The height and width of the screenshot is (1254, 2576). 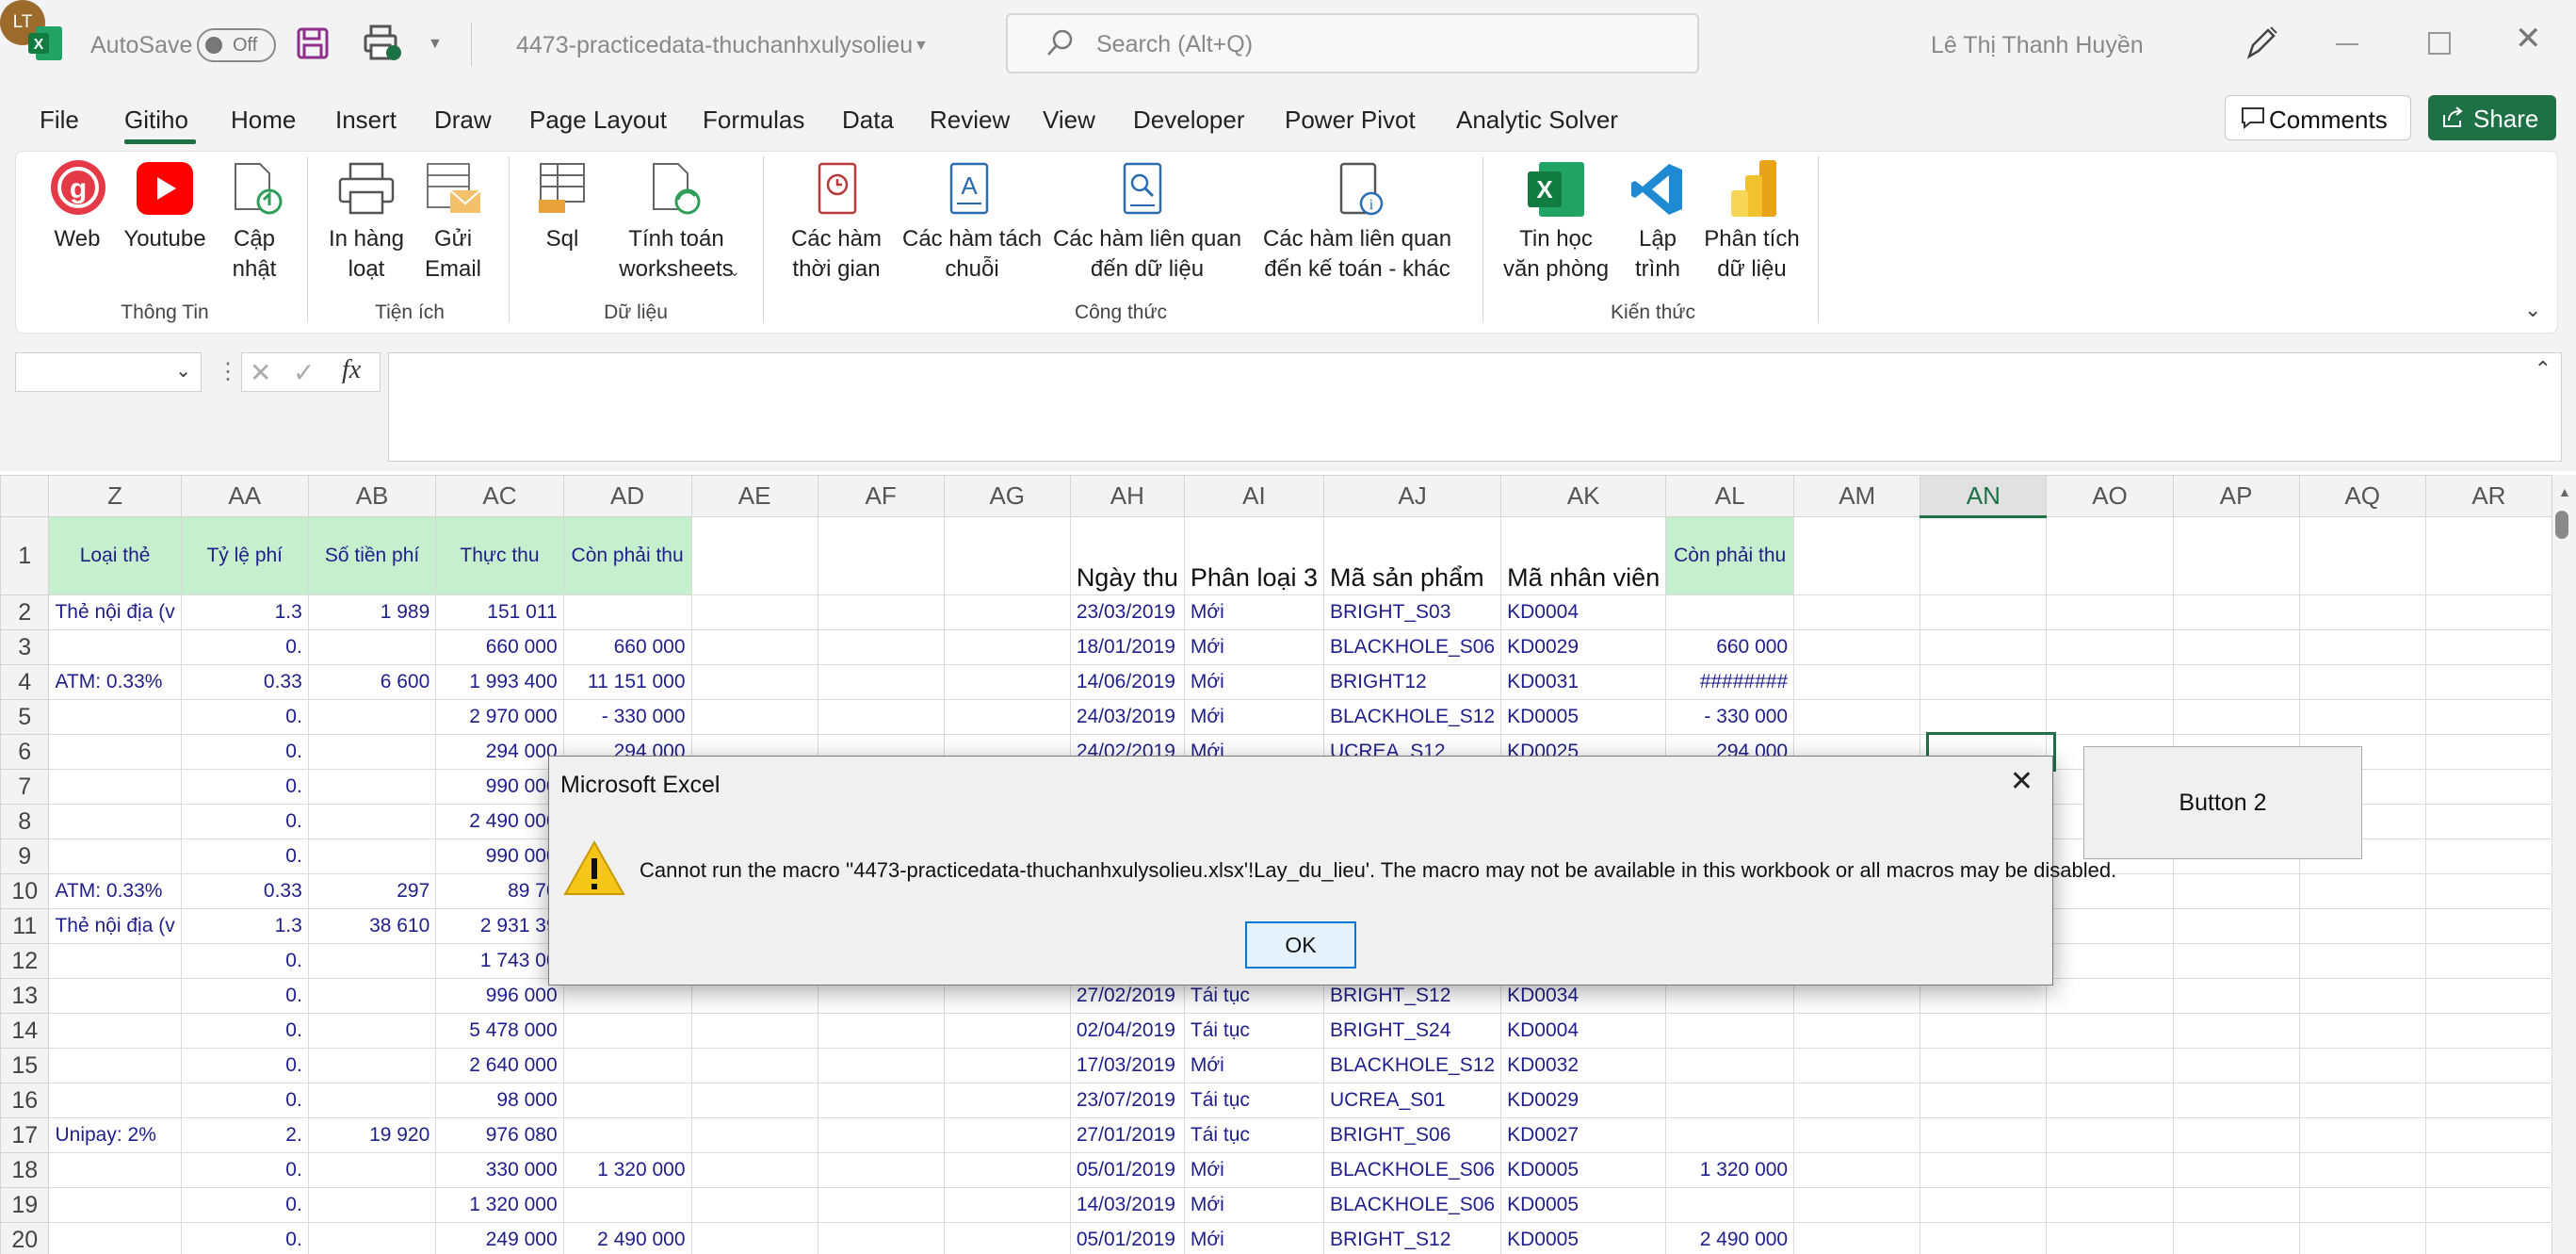 What do you see at coordinates (1730, 1205) in the screenshot?
I see `cell-al` at bounding box center [1730, 1205].